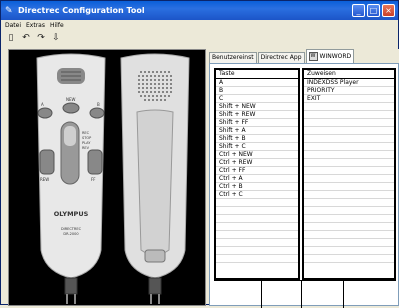 This screenshot has width=399, height=308. I want to click on tab-directrec-app: Directrec App, so click(281, 57).